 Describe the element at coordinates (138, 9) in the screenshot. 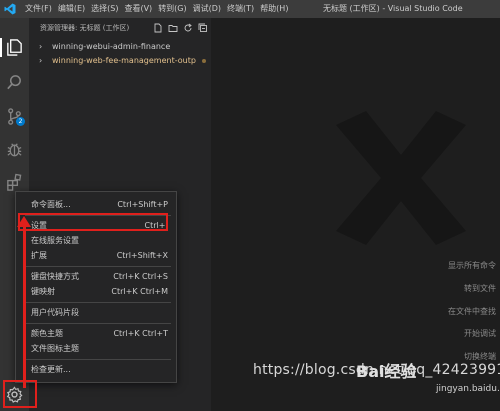

I see `menu-view: 查看(V)` at that location.